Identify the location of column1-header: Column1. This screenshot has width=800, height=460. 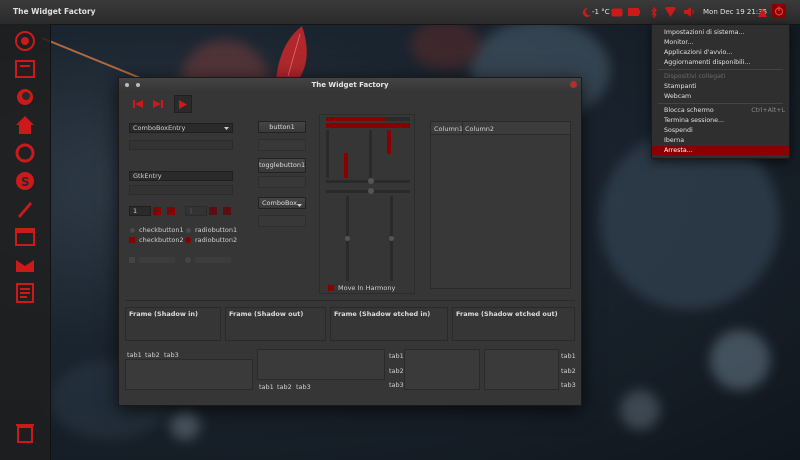
(448, 129).